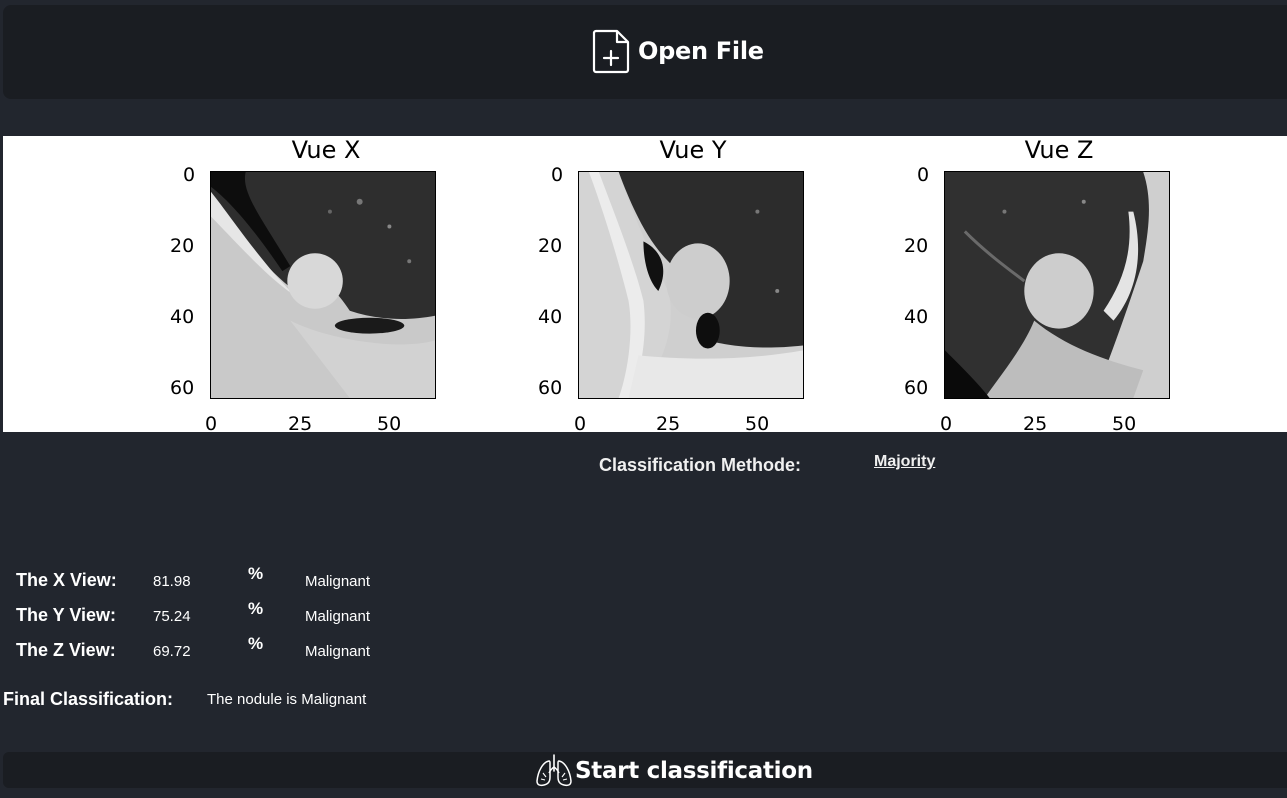 This screenshot has height=798, width=1287. What do you see at coordinates (1057, 285) in the screenshot?
I see `ct-slice-z` at bounding box center [1057, 285].